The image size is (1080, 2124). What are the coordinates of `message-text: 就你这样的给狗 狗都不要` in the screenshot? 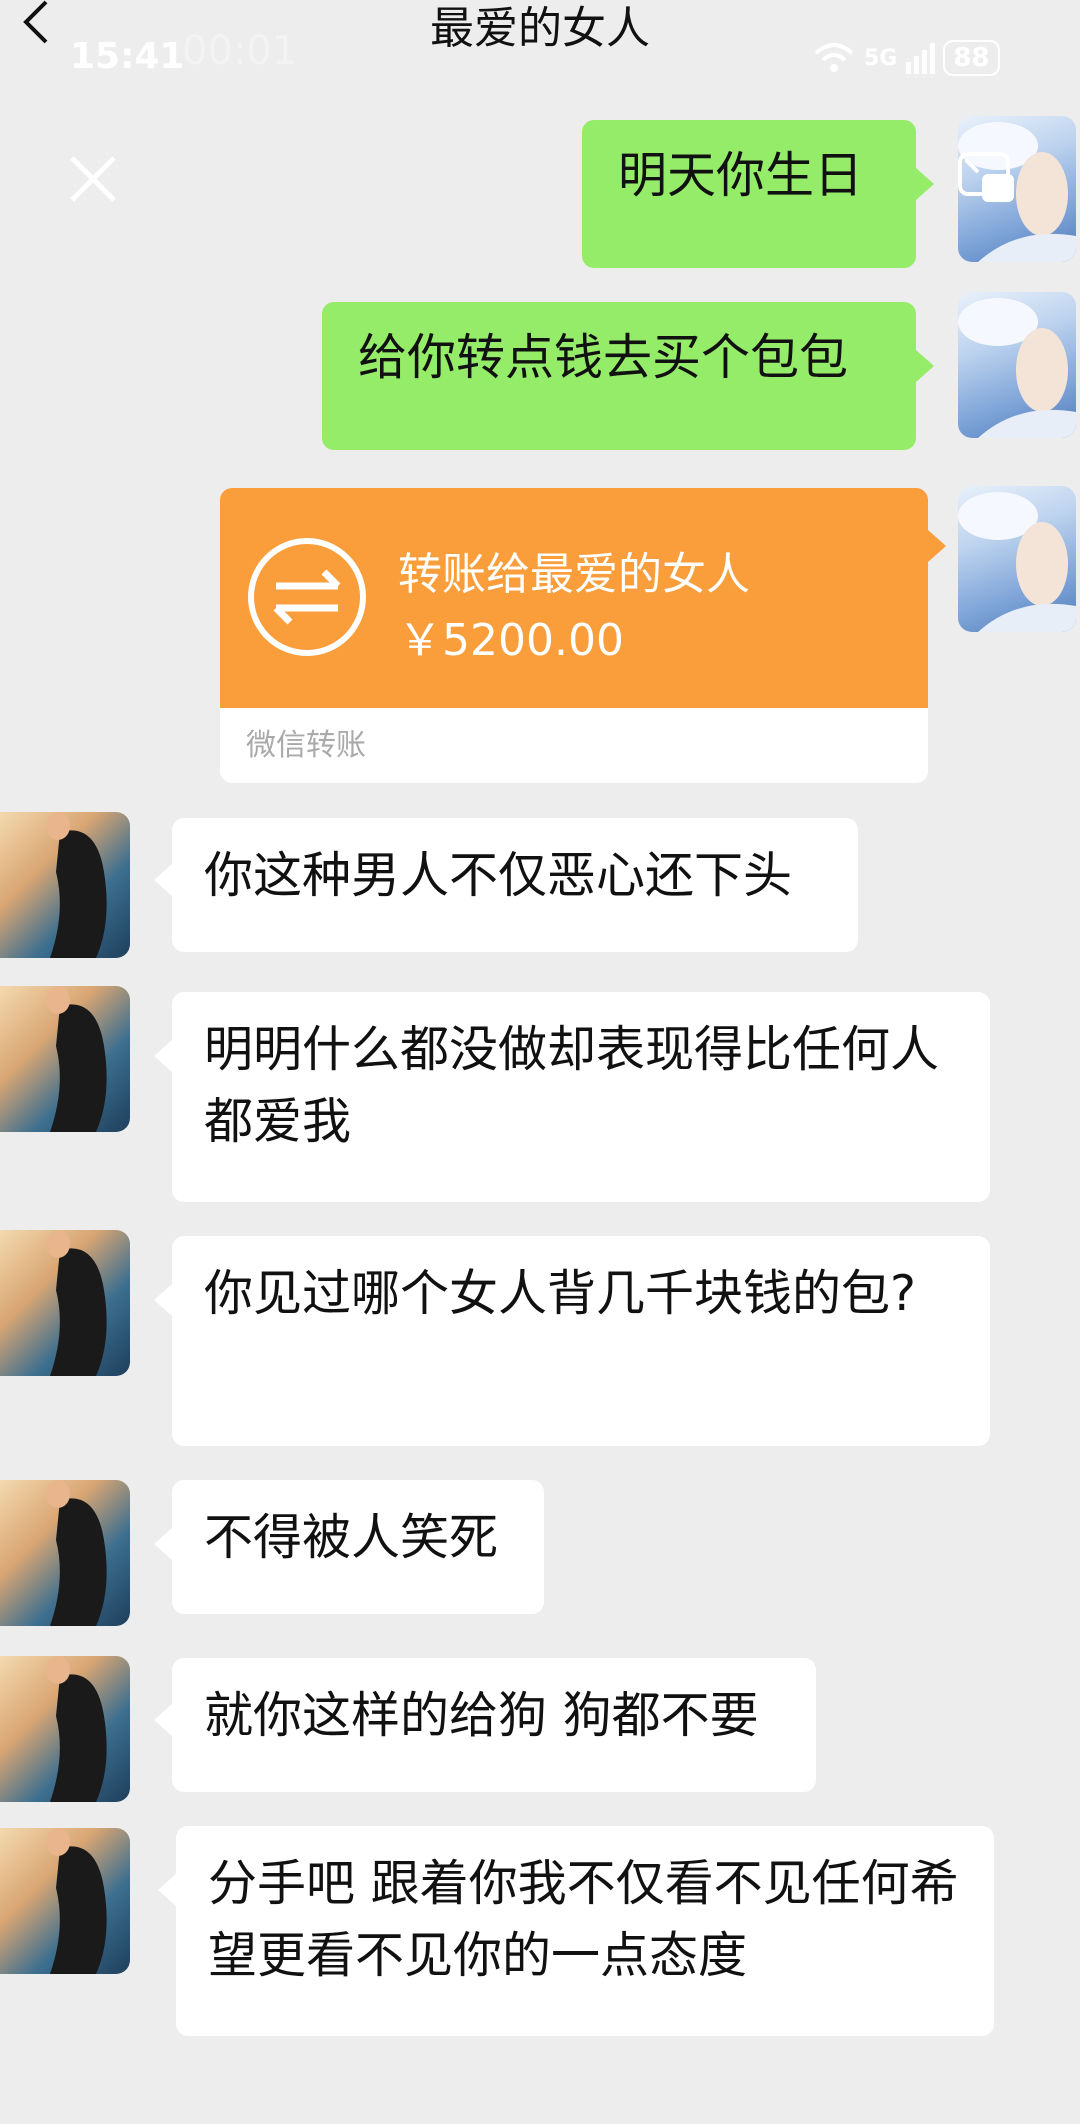 It's located at (481, 1715).